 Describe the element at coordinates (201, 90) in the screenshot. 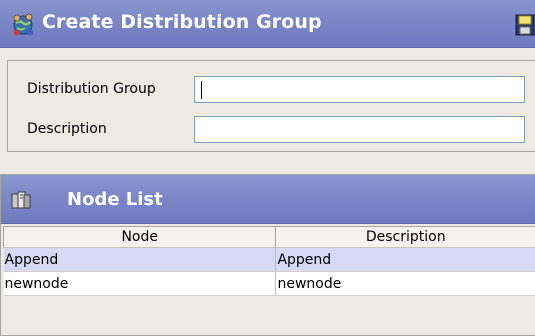

I see `text-caret` at that location.